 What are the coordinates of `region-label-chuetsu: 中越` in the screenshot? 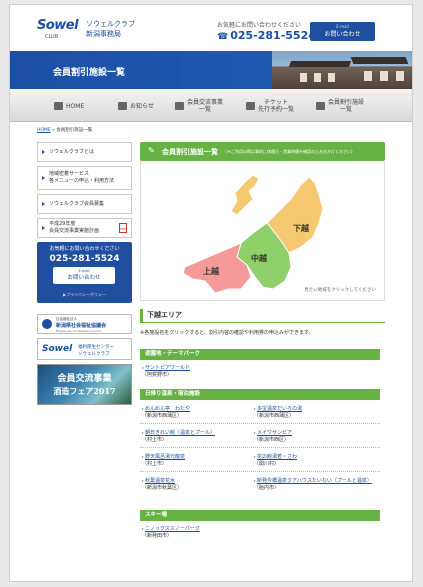 It's located at (259, 258).